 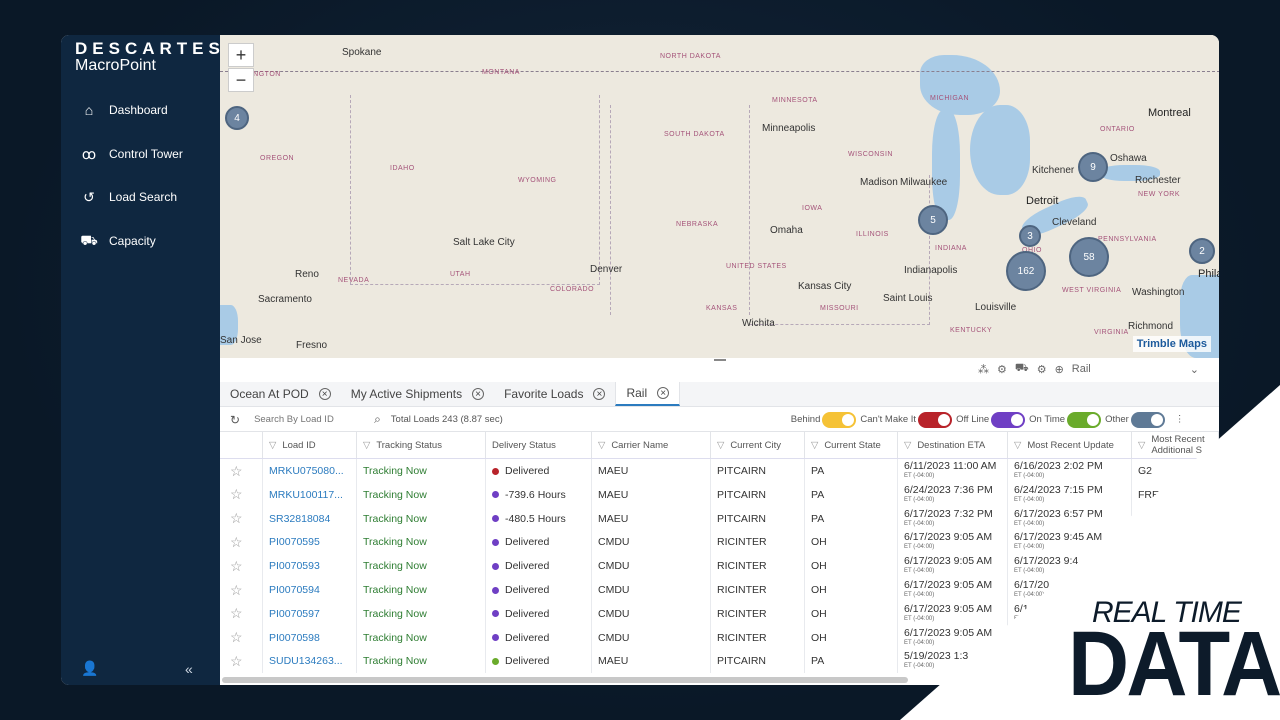 What do you see at coordinates (294, 590) in the screenshot?
I see `cell-text: PI0070594` at bounding box center [294, 590].